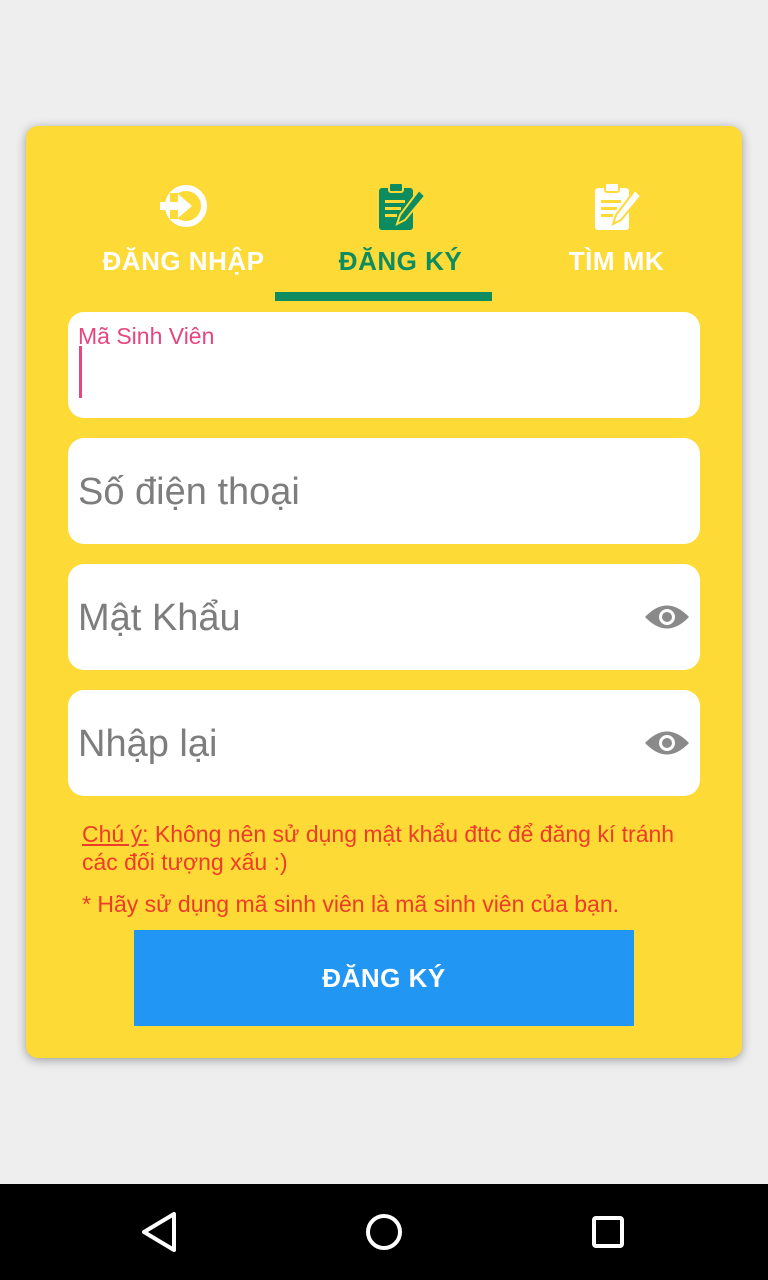  What do you see at coordinates (616, 261) in the screenshot?
I see `tab-forgot-label: TÌM MK` at bounding box center [616, 261].